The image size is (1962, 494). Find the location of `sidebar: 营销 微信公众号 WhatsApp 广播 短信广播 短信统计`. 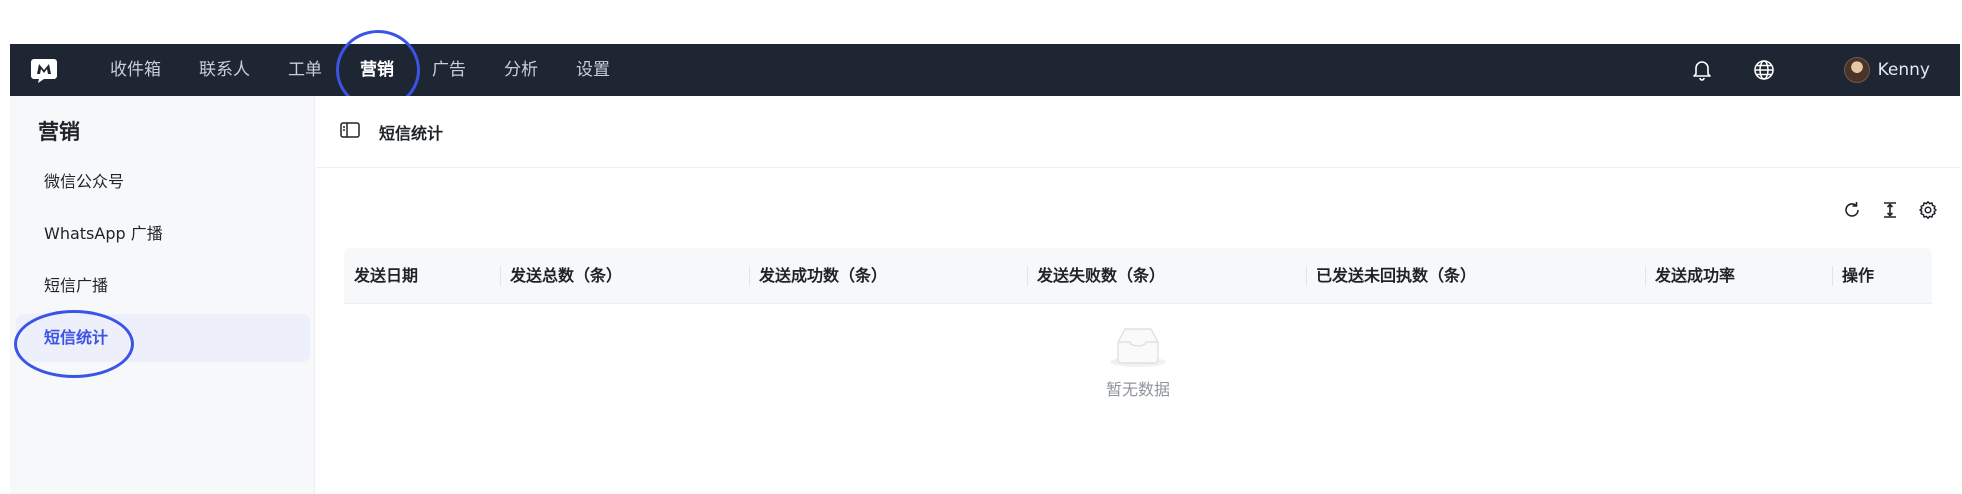

sidebar: 营销 微信公众号 WhatsApp 广播 短信广播 短信统计 is located at coordinates (162, 295).